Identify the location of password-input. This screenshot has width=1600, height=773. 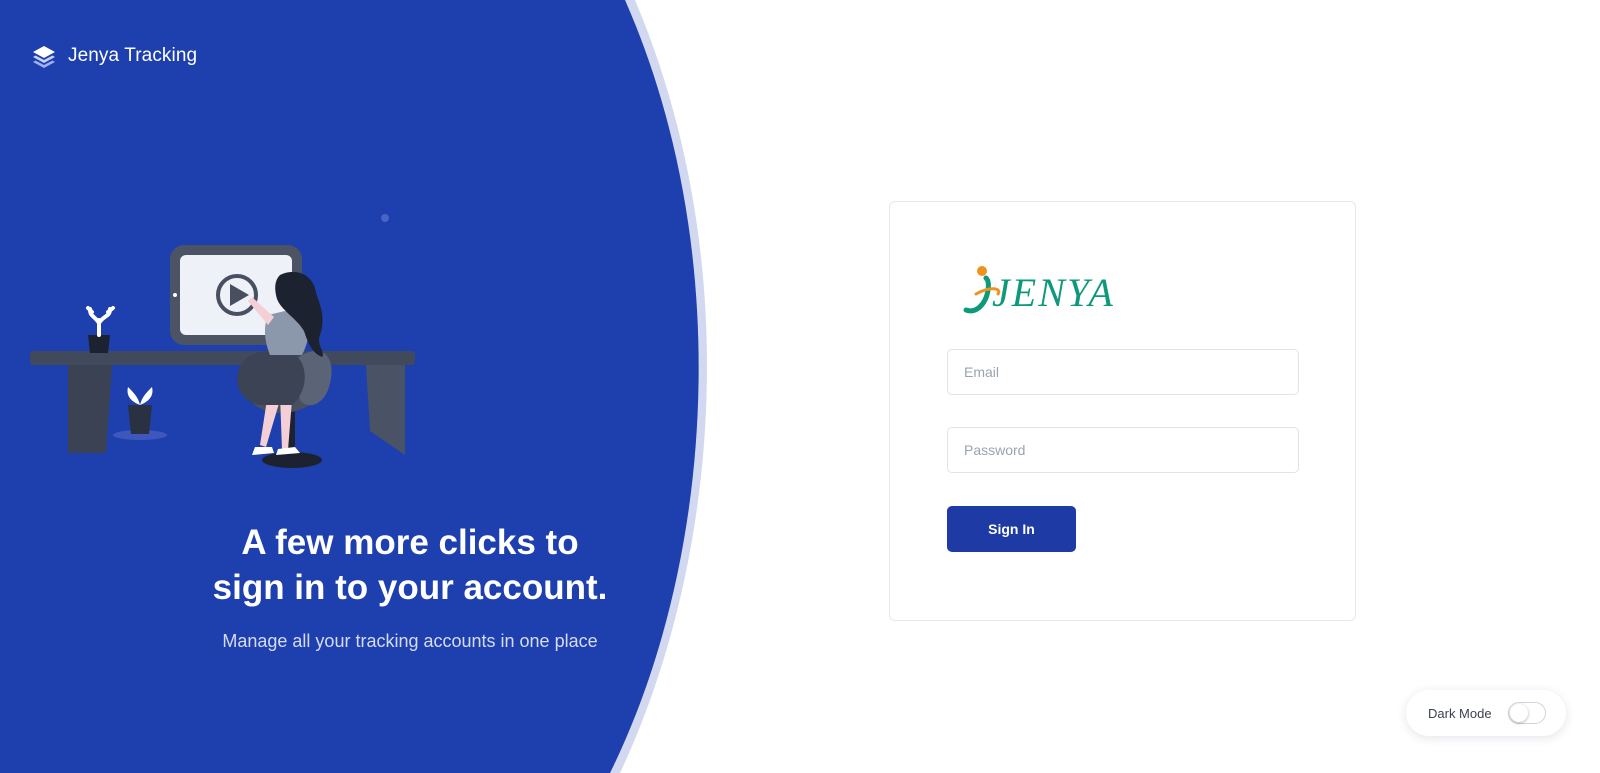
(1123, 450).